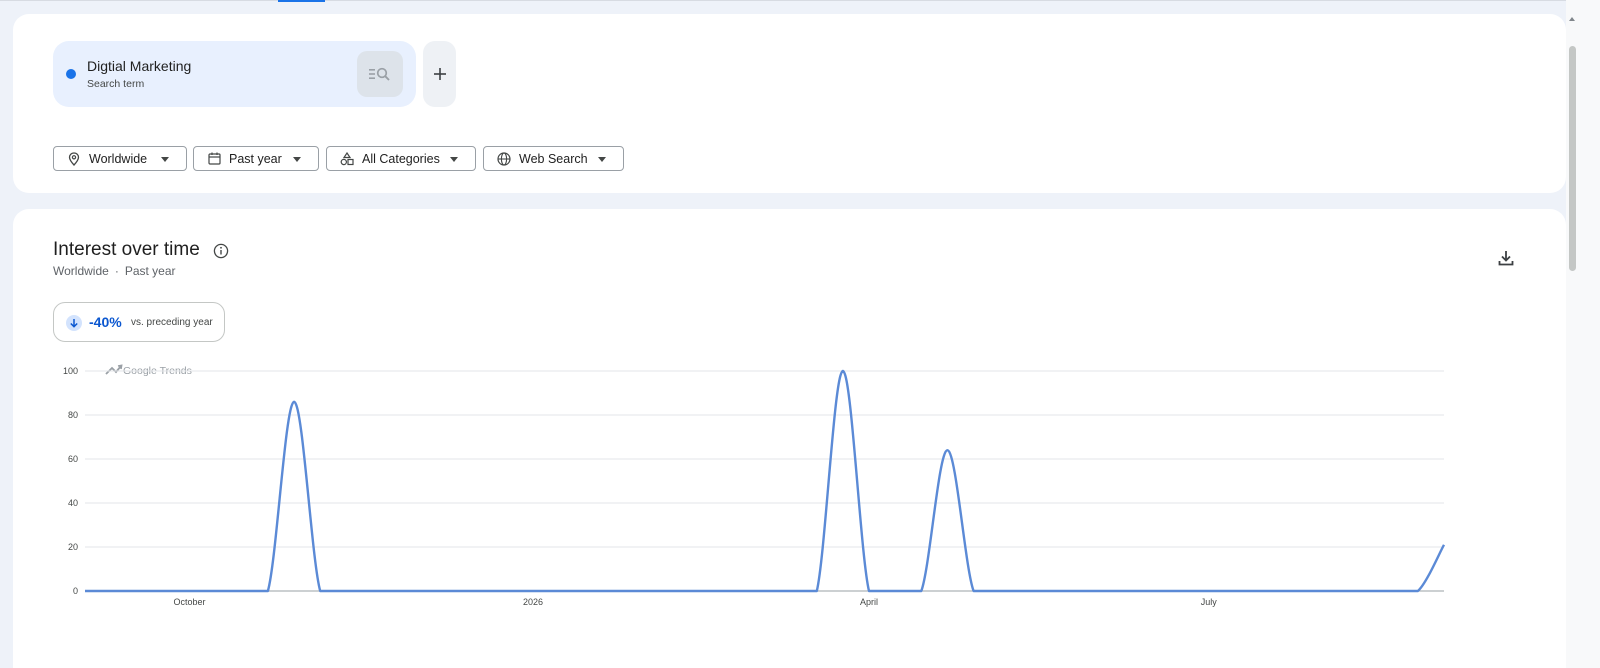  What do you see at coordinates (73, 547) in the screenshot?
I see `y-tick-label: 20` at bounding box center [73, 547].